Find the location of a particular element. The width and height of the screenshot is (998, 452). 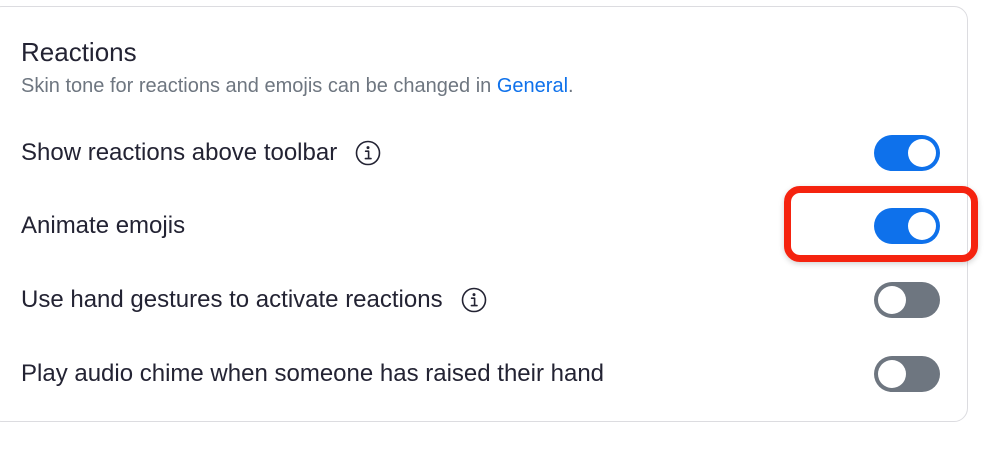

animate-emojis-toggle is located at coordinates (907, 226).